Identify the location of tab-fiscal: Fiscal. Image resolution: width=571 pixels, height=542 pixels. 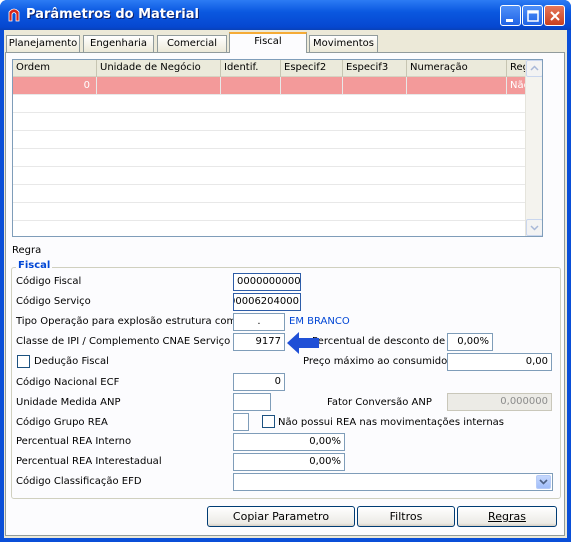
(268, 42).